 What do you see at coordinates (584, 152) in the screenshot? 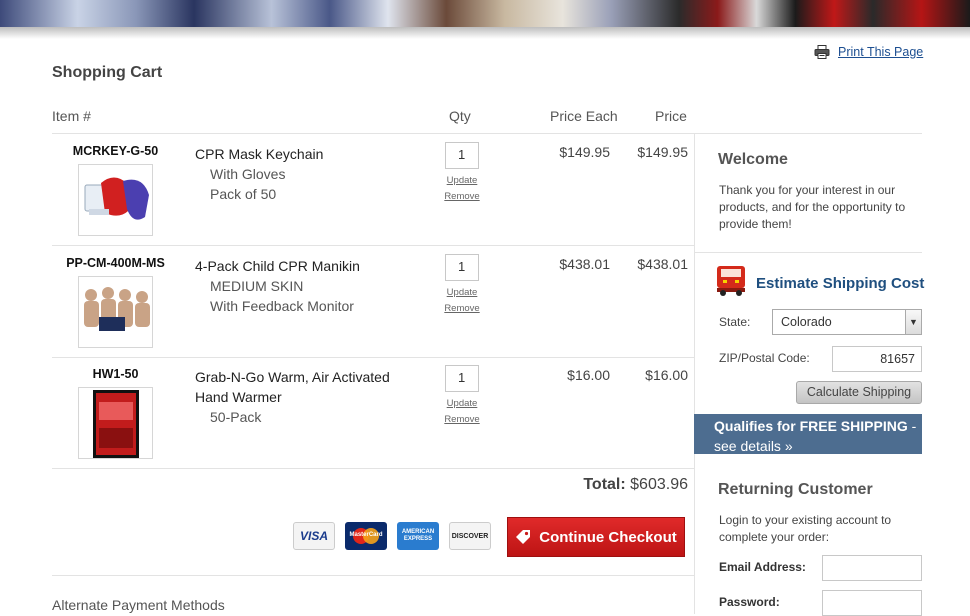
I see `price-each: $149.95` at bounding box center [584, 152].